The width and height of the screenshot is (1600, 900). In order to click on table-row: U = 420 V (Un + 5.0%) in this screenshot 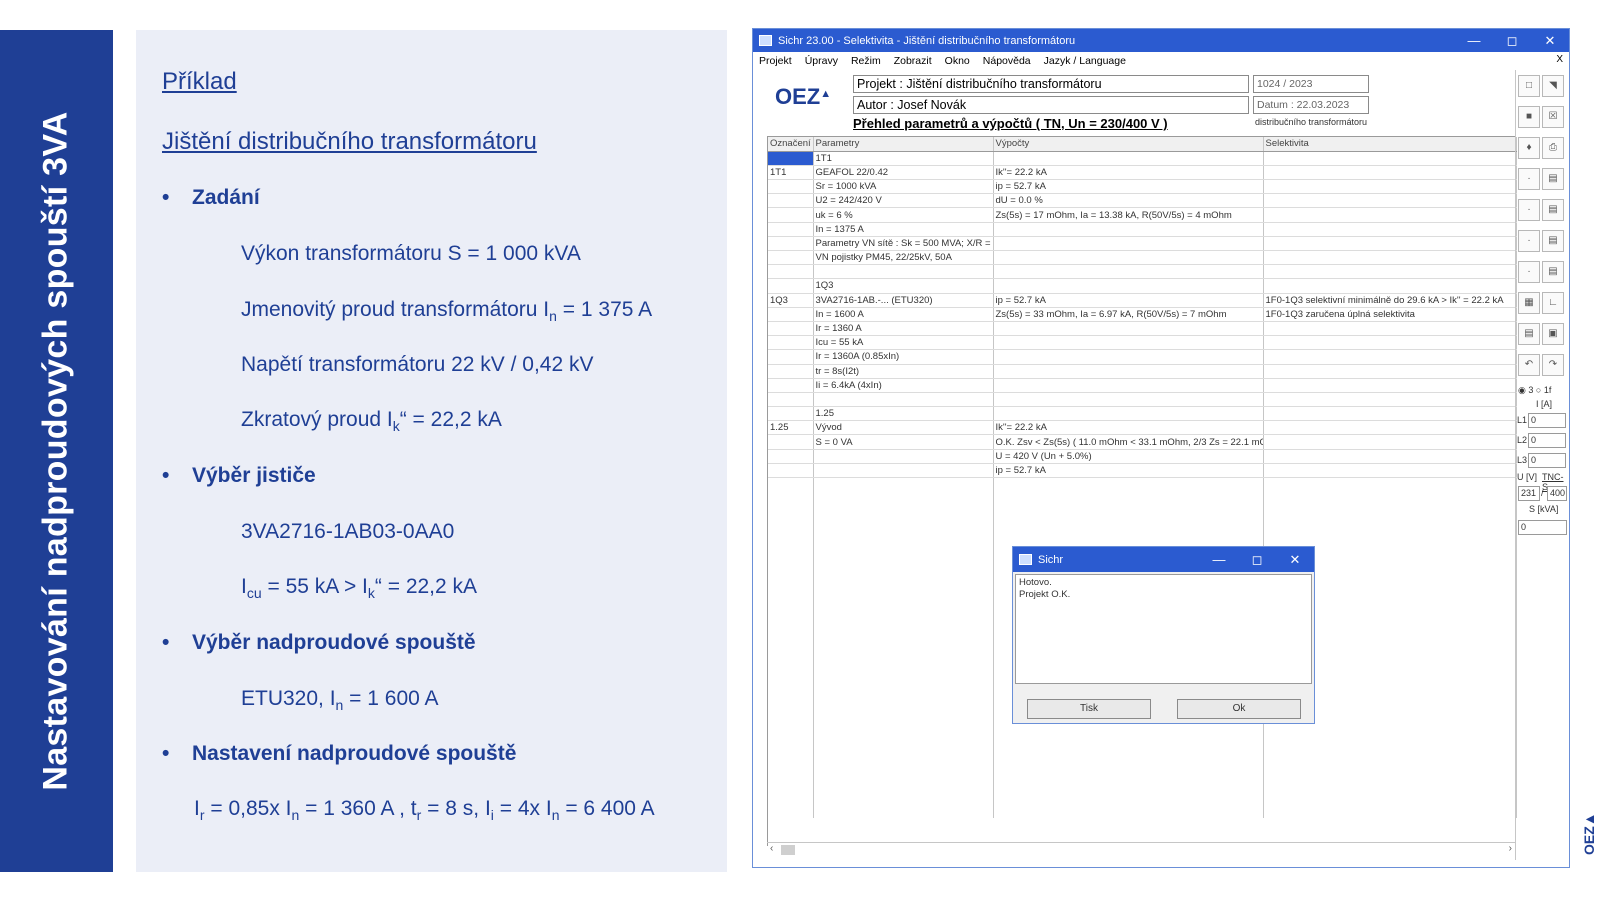, I will do `click(1142, 456)`.